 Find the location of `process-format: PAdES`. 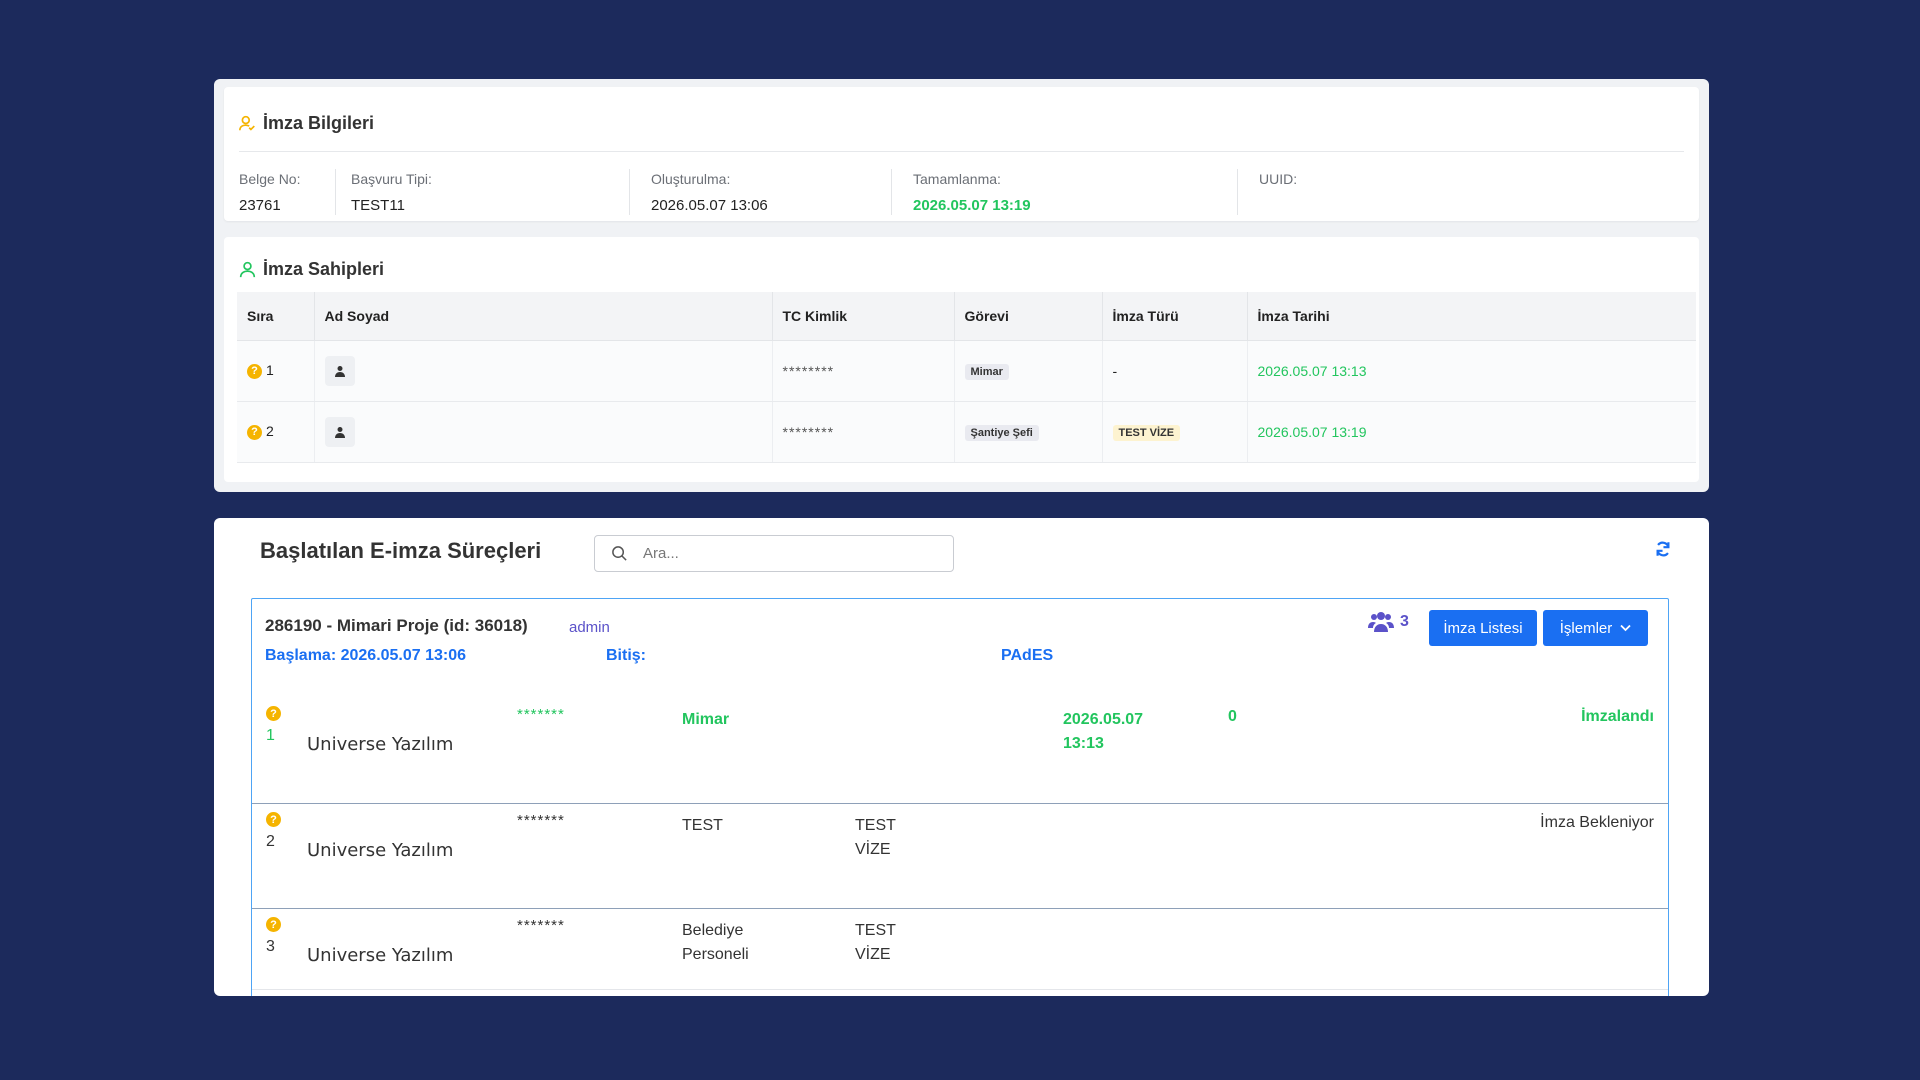

process-format: PAdES is located at coordinates (1027, 655).